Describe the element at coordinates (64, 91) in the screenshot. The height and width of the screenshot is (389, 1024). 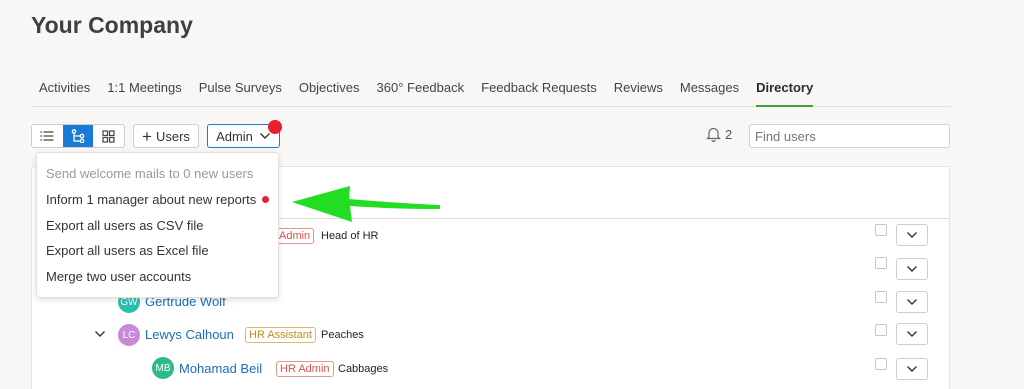
I see `tab-activities: Activities` at that location.